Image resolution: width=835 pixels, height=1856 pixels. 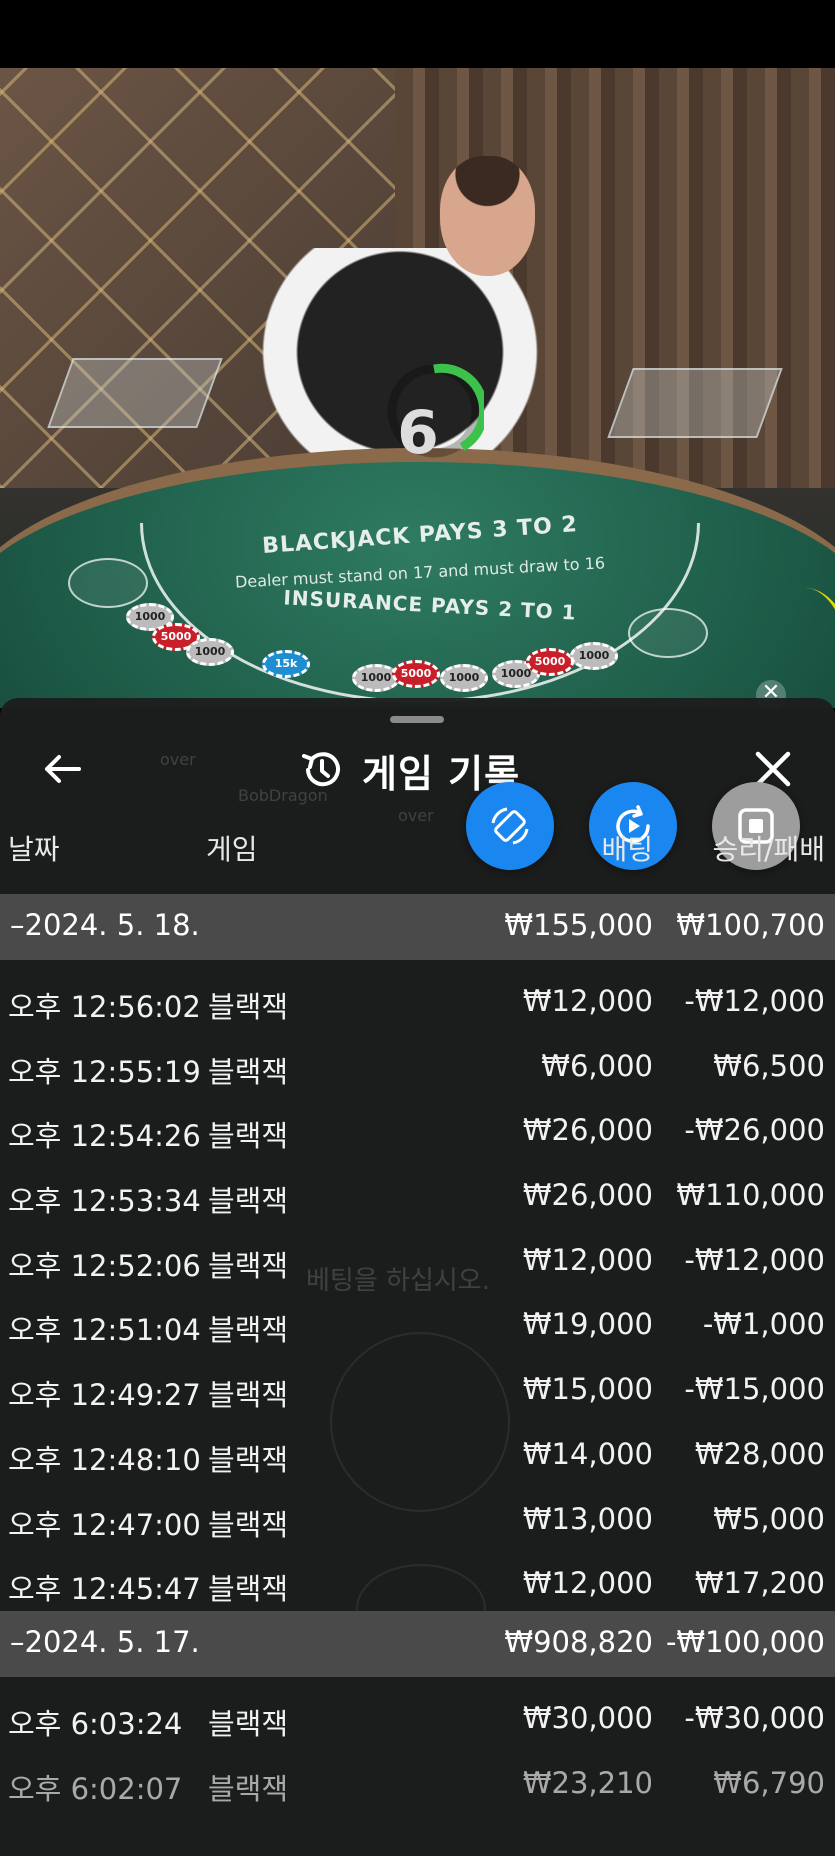 What do you see at coordinates (34, 849) in the screenshot?
I see `column-date: 날짜` at bounding box center [34, 849].